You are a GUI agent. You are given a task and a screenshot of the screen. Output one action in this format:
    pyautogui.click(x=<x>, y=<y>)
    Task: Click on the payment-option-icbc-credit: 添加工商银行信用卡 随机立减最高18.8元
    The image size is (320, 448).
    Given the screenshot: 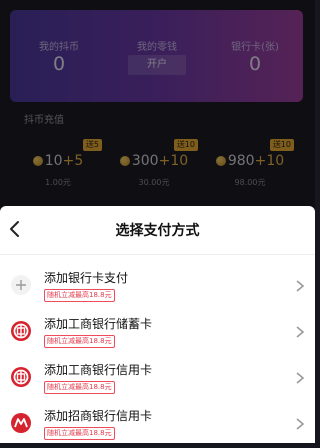 What is the action you would take?
    pyautogui.click(x=157, y=378)
    